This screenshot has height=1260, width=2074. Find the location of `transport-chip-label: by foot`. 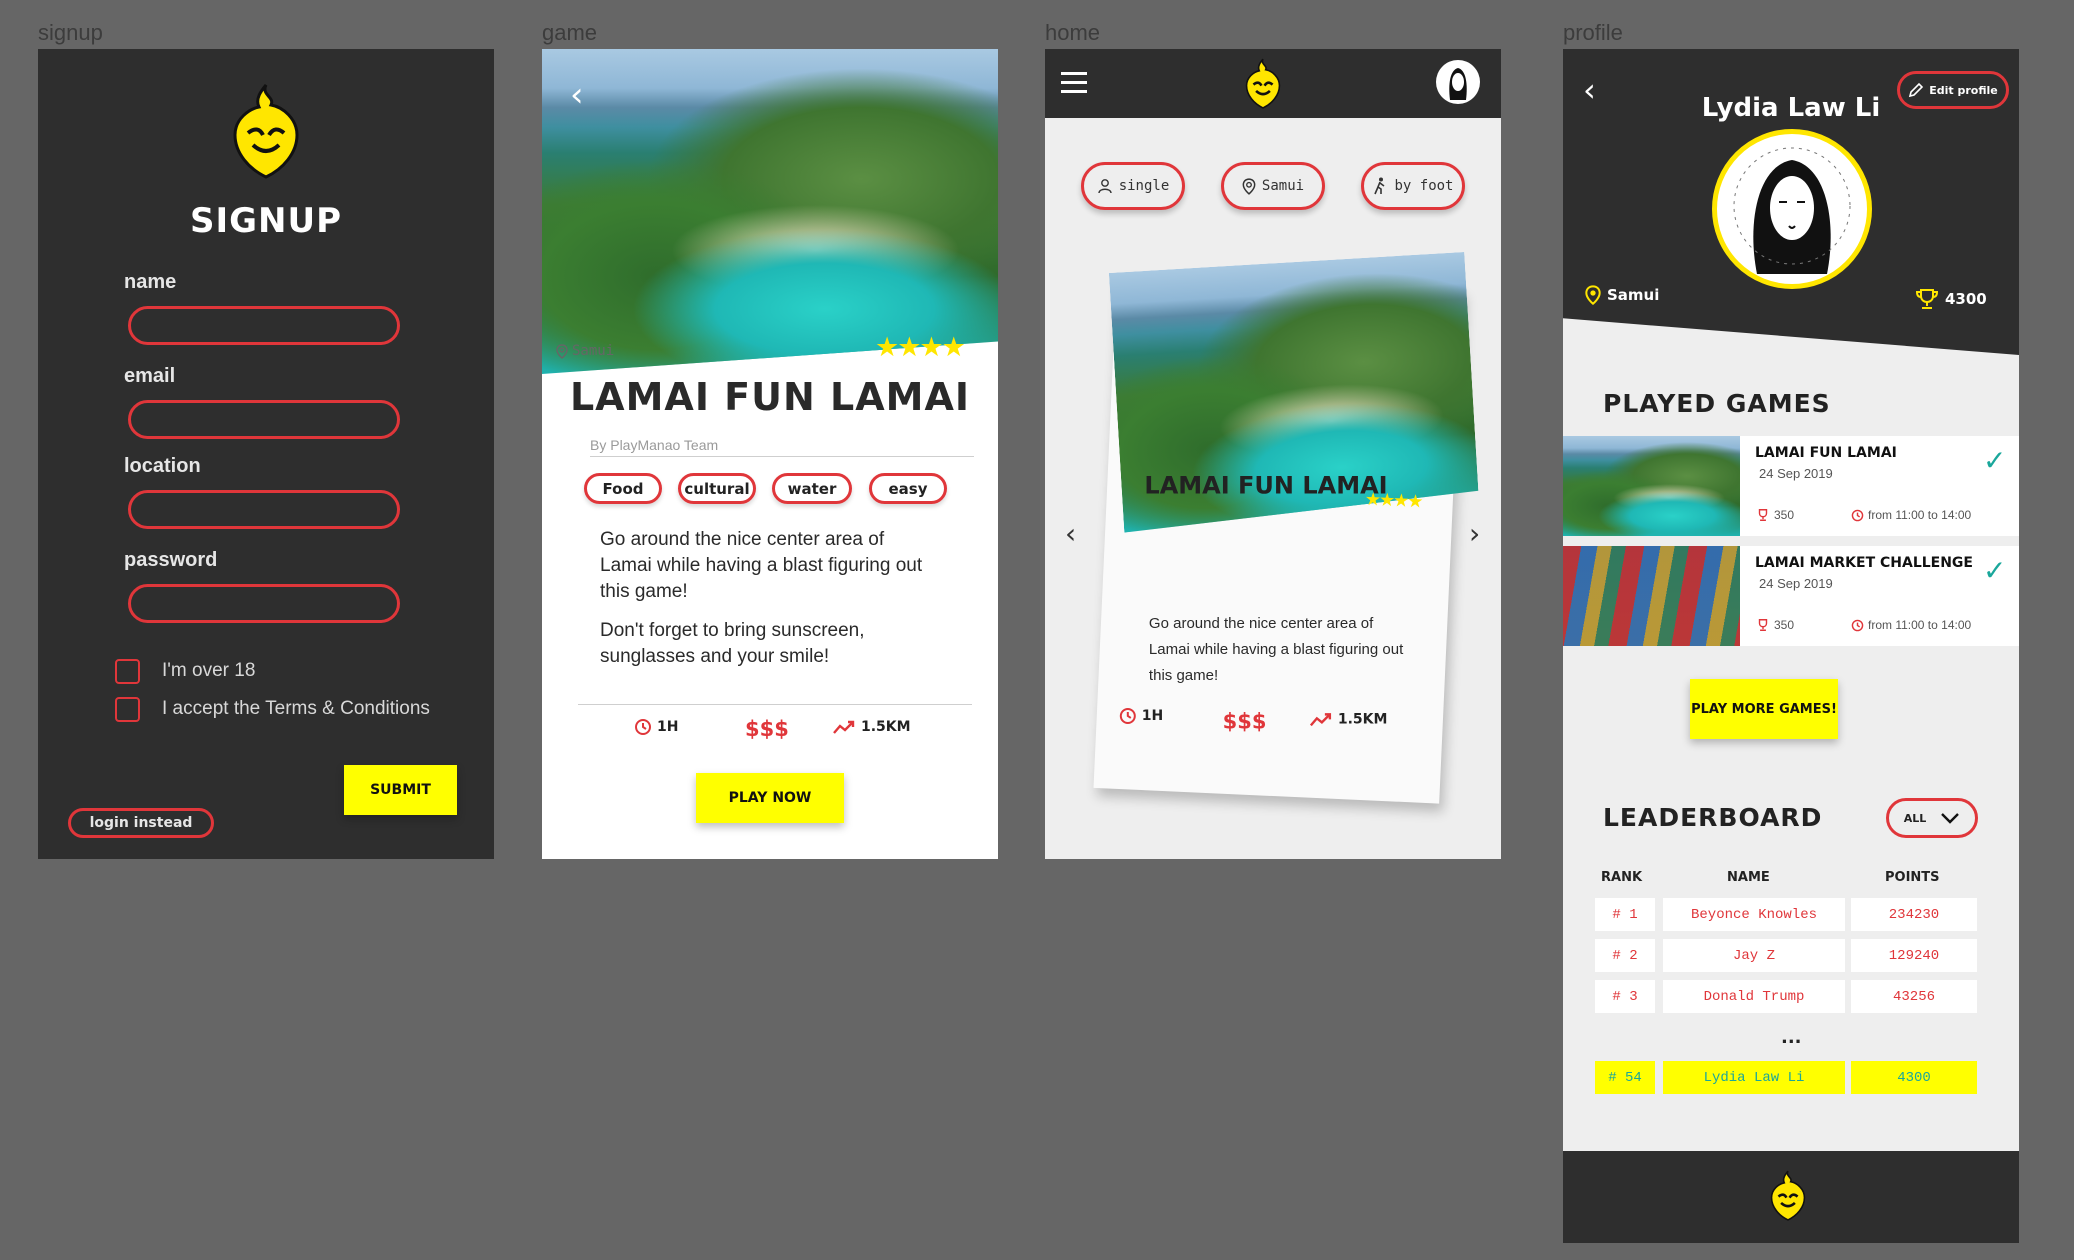

transport-chip-label: by foot is located at coordinates (1424, 186).